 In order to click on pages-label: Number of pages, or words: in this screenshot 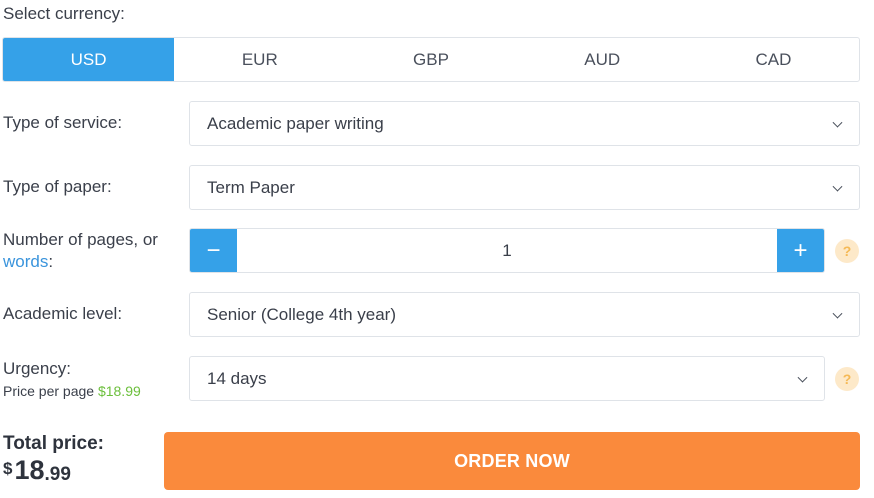, I will do `click(80, 251)`.